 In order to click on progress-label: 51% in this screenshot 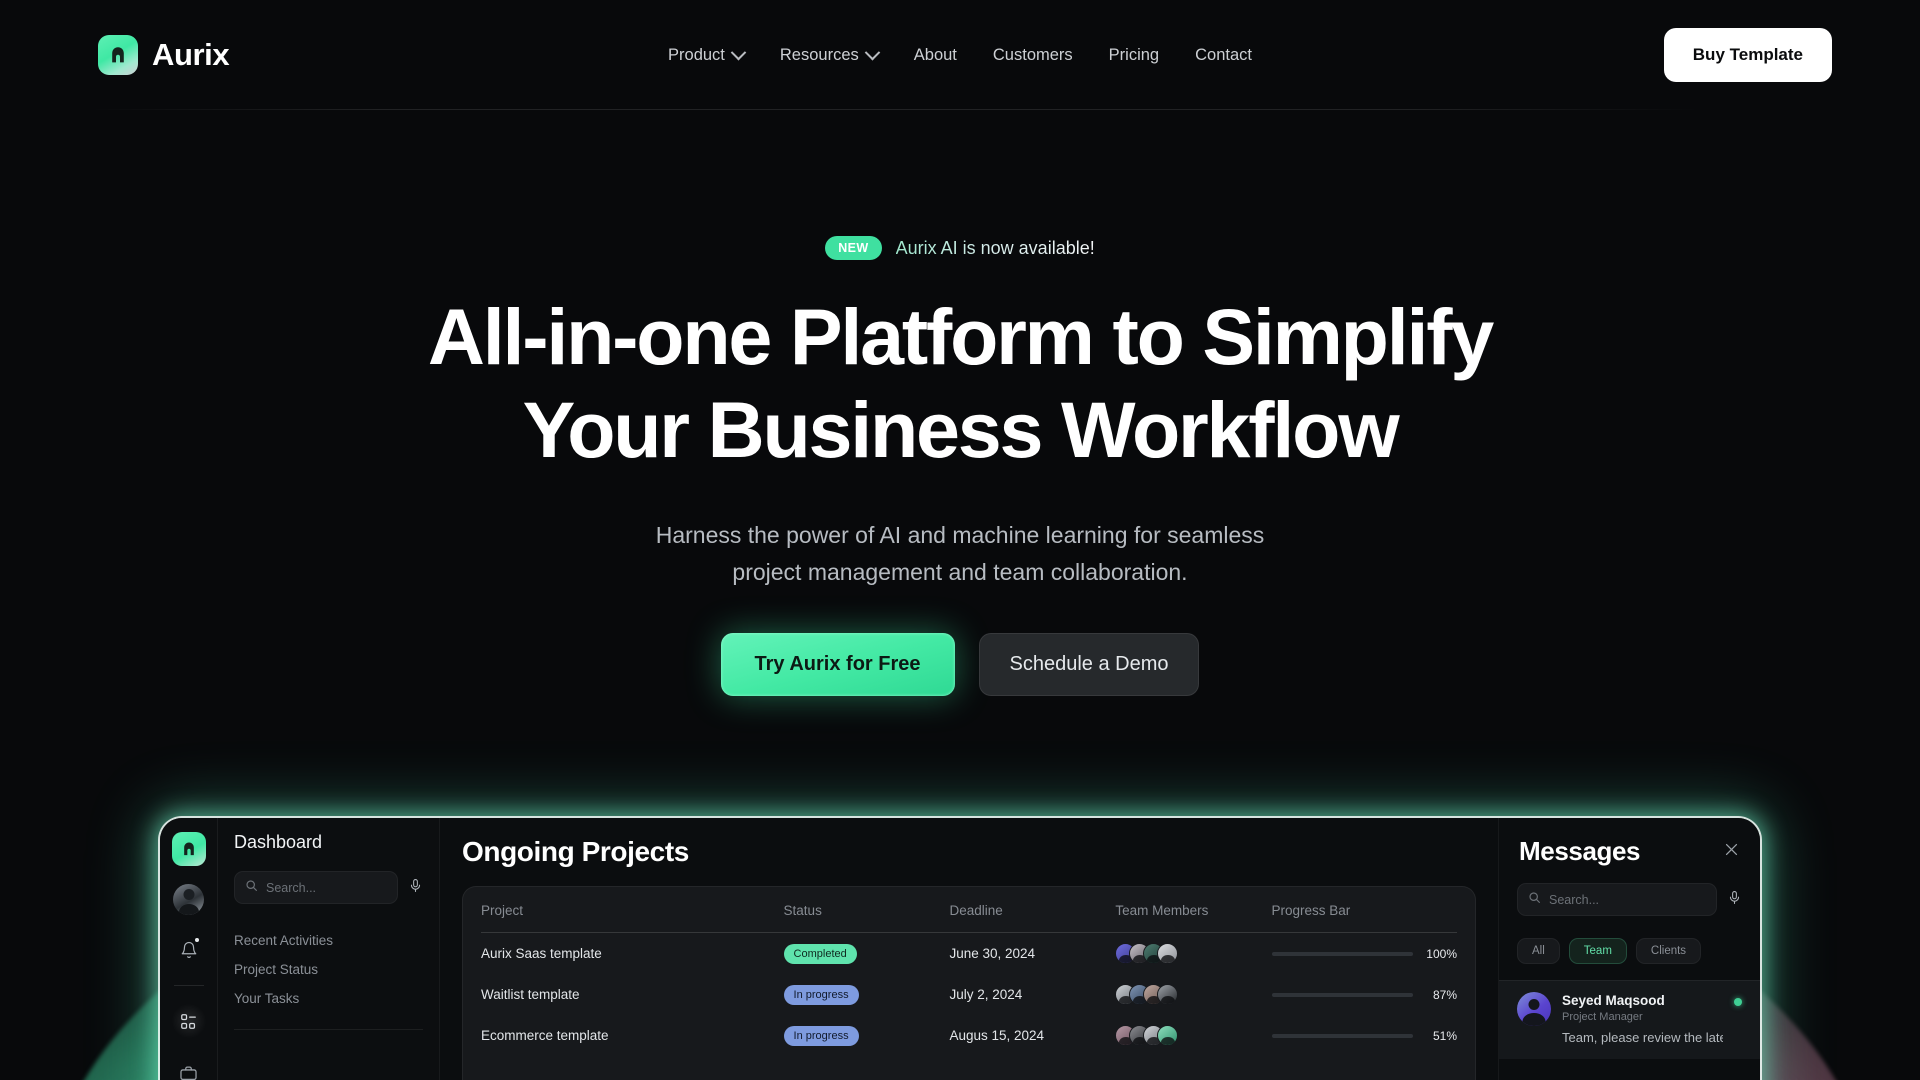, I will do `click(1444, 1035)`.